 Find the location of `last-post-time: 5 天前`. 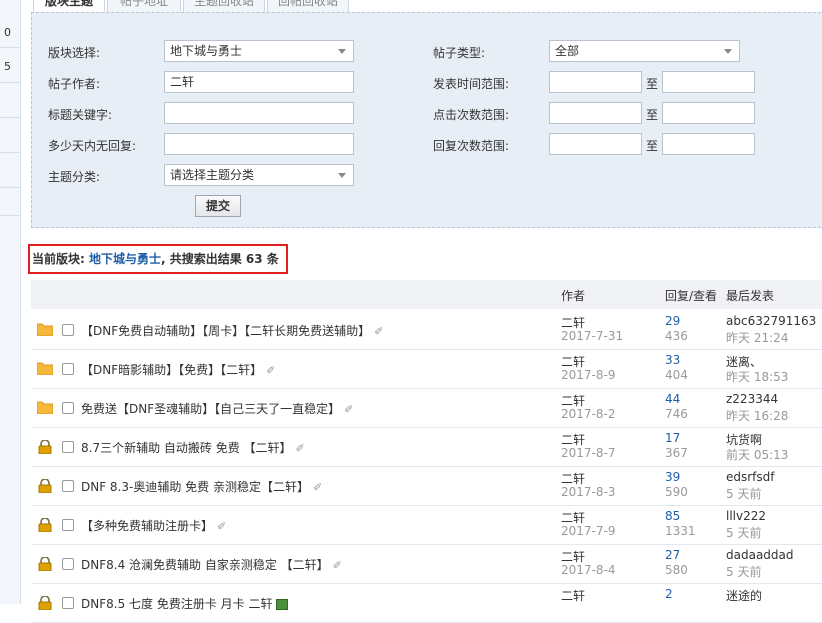

last-post-time: 5 天前 is located at coordinates (744, 494).